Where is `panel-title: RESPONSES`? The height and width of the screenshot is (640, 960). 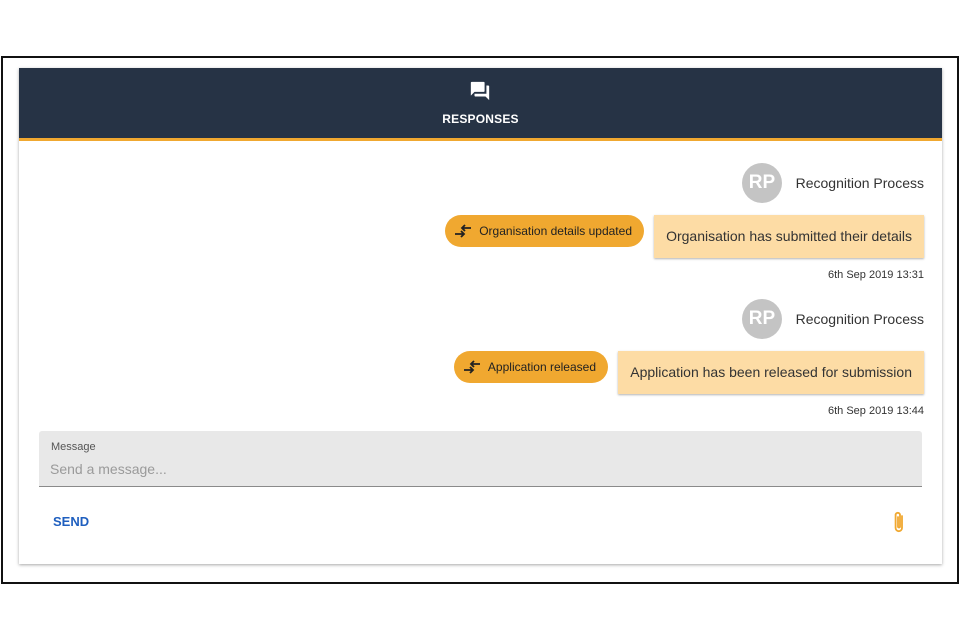
panel-title: RESPONSES is located at coordinates (480, 119).